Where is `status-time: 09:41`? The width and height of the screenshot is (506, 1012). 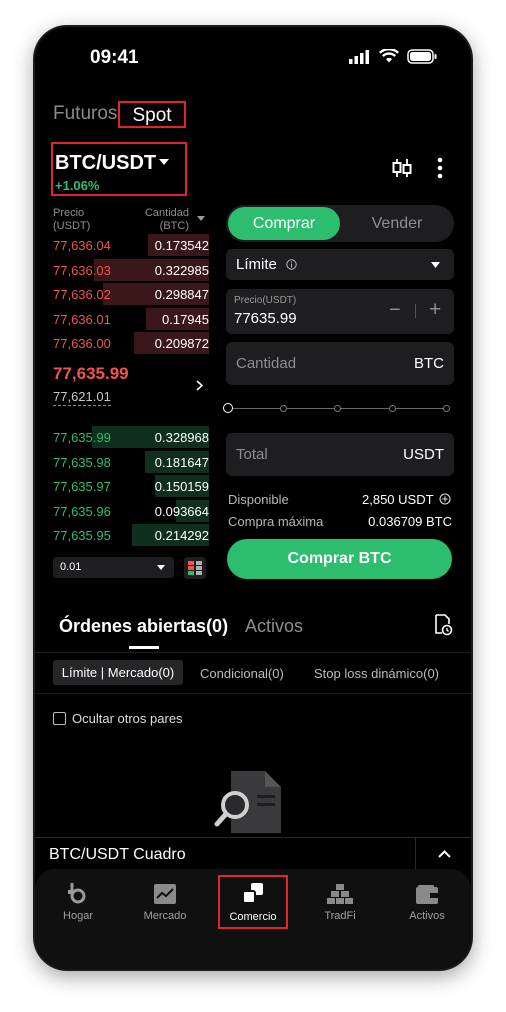
status-time: 09:41 is located at coordinates (114, 57).